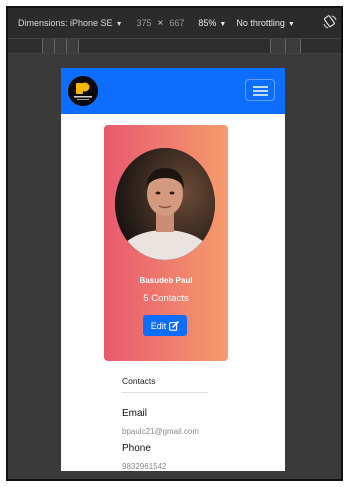 The width and height of the screenshot is (349, 487). Describe the element at coordinates (144, 466) in the screenshot. I see `phone-value: 9832961542` at that location.